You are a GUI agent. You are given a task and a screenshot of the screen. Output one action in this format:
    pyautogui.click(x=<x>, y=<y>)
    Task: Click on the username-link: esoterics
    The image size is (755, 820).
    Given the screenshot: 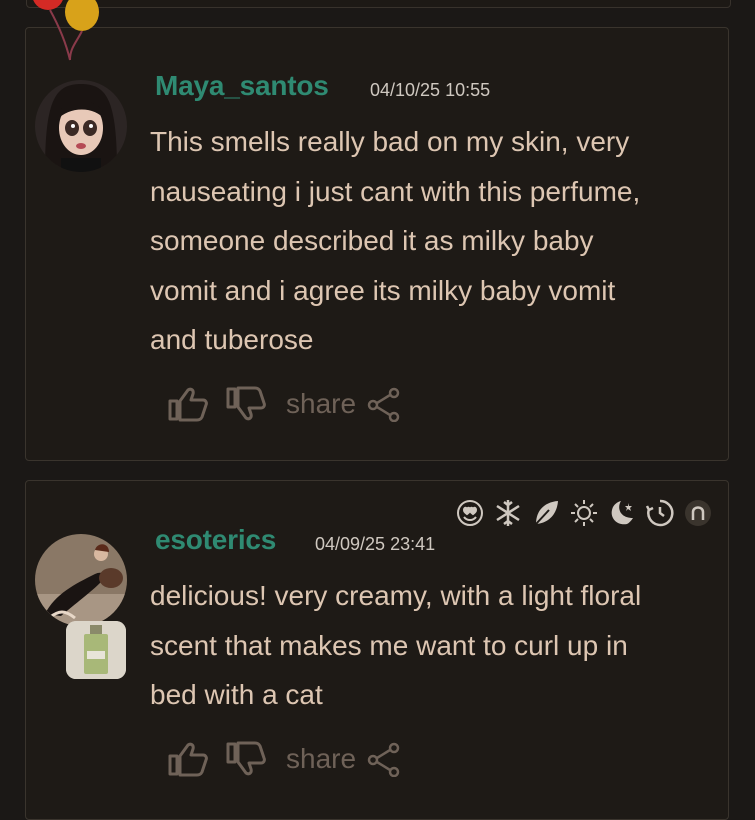 What is the action you would take?
    pyautogui.click(x=215, y=540)
    